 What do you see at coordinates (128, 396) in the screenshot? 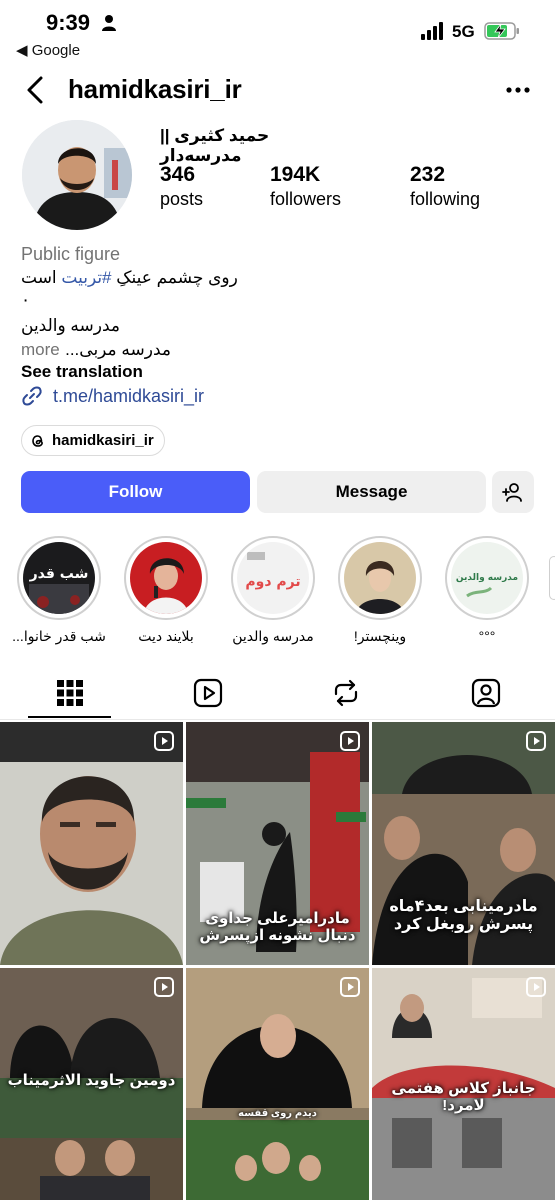
I see `profile-link-text: t.me/hamidkasiri_ir` at bounding box center [128, 396].